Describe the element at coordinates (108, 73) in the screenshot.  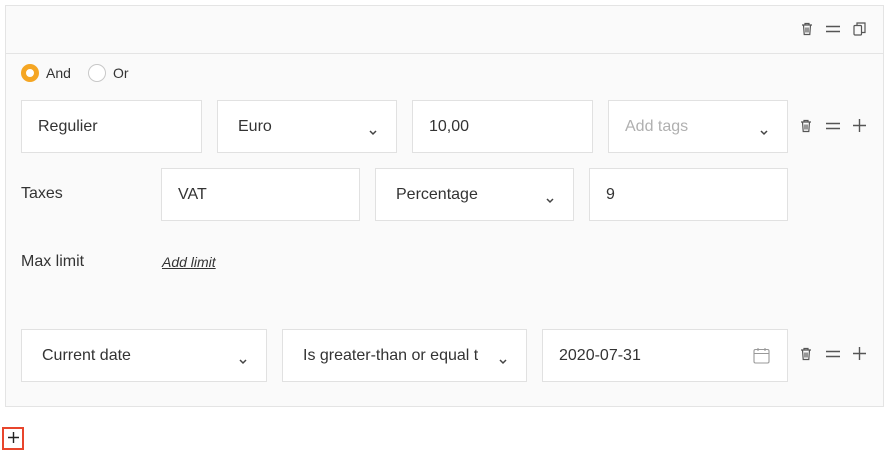
I see `radio-or: Or` at that location.